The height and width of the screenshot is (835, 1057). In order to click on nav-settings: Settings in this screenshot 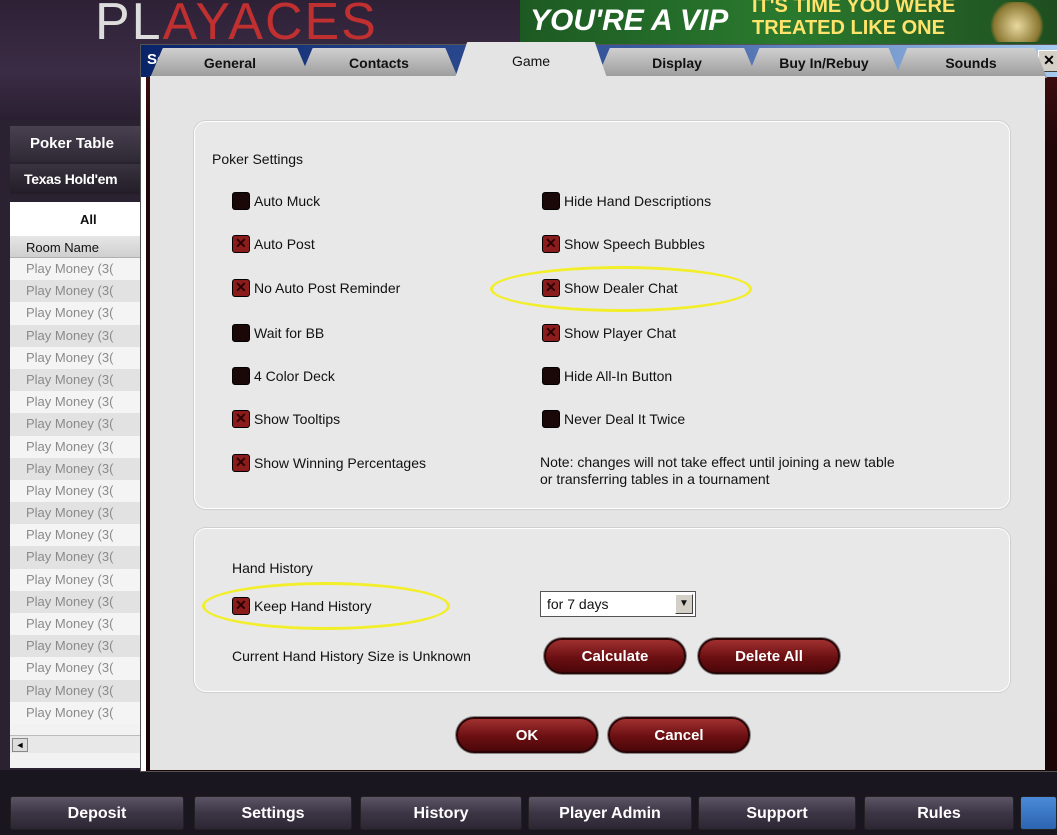, I will do `click(273, 813)`.